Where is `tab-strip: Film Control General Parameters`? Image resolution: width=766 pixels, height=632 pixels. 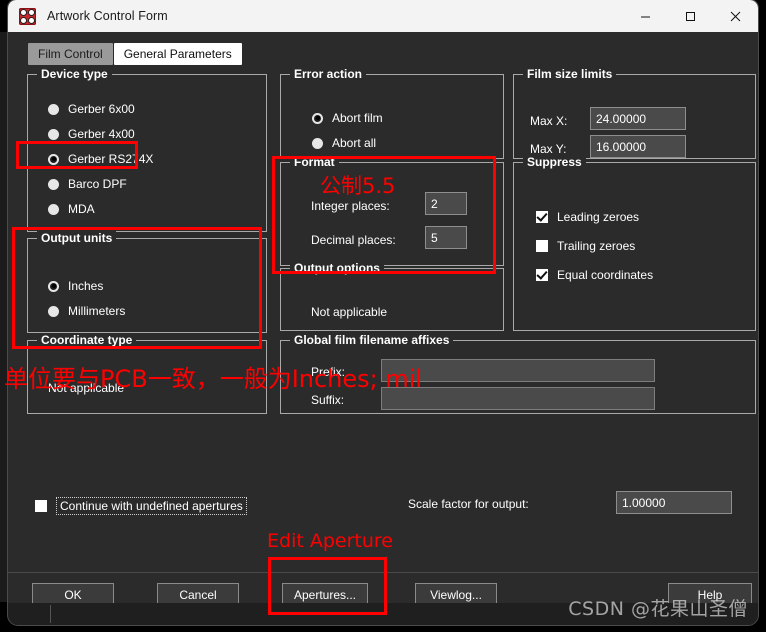
tab-strip: Film Control General Parameters is located at coordinates (135, 54).